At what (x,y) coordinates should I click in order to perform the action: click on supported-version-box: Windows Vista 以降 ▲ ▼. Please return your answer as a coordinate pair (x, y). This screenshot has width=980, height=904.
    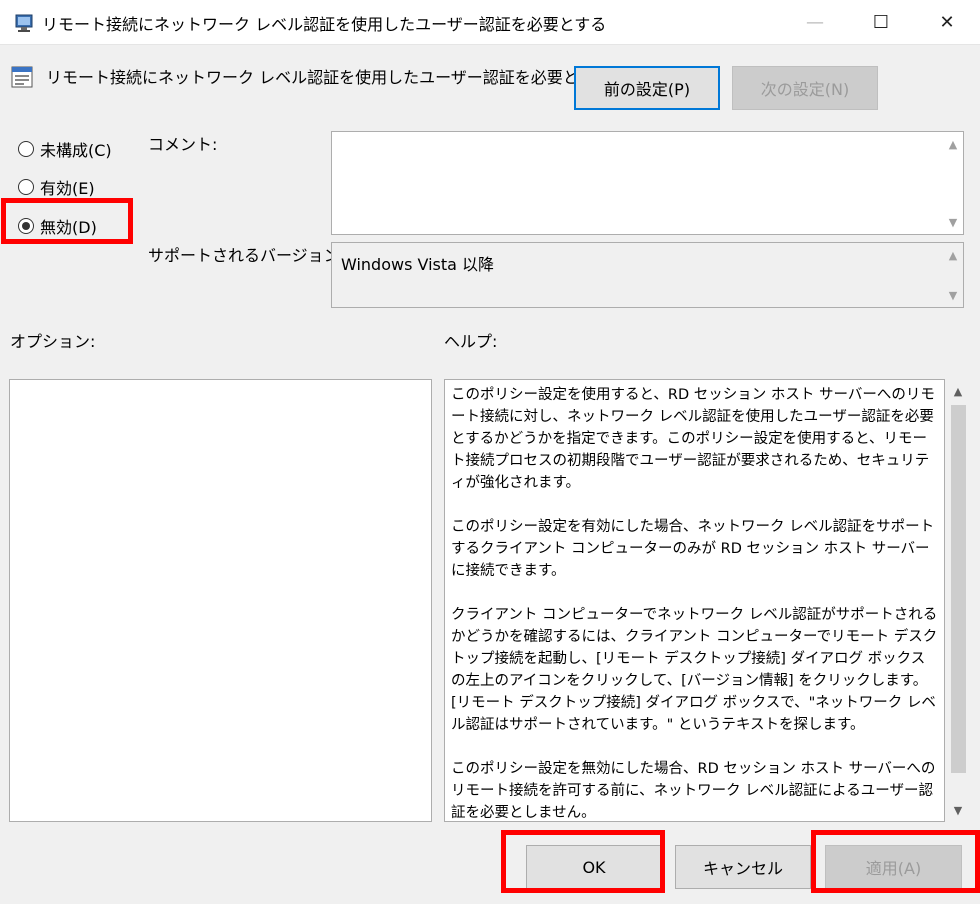
    Looking at the image, I should click on (647, 275).